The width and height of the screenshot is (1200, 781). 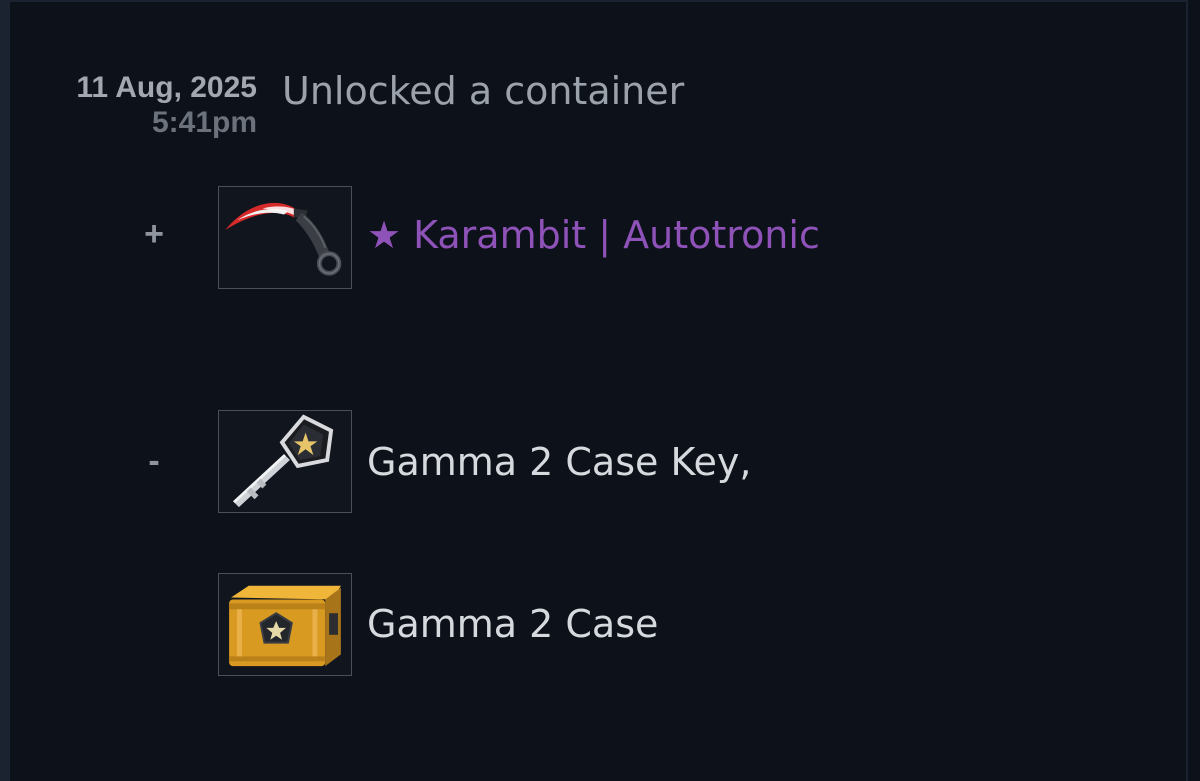 I want to click on item-thumbnail-weapon-case, so click(x=285, y=624).